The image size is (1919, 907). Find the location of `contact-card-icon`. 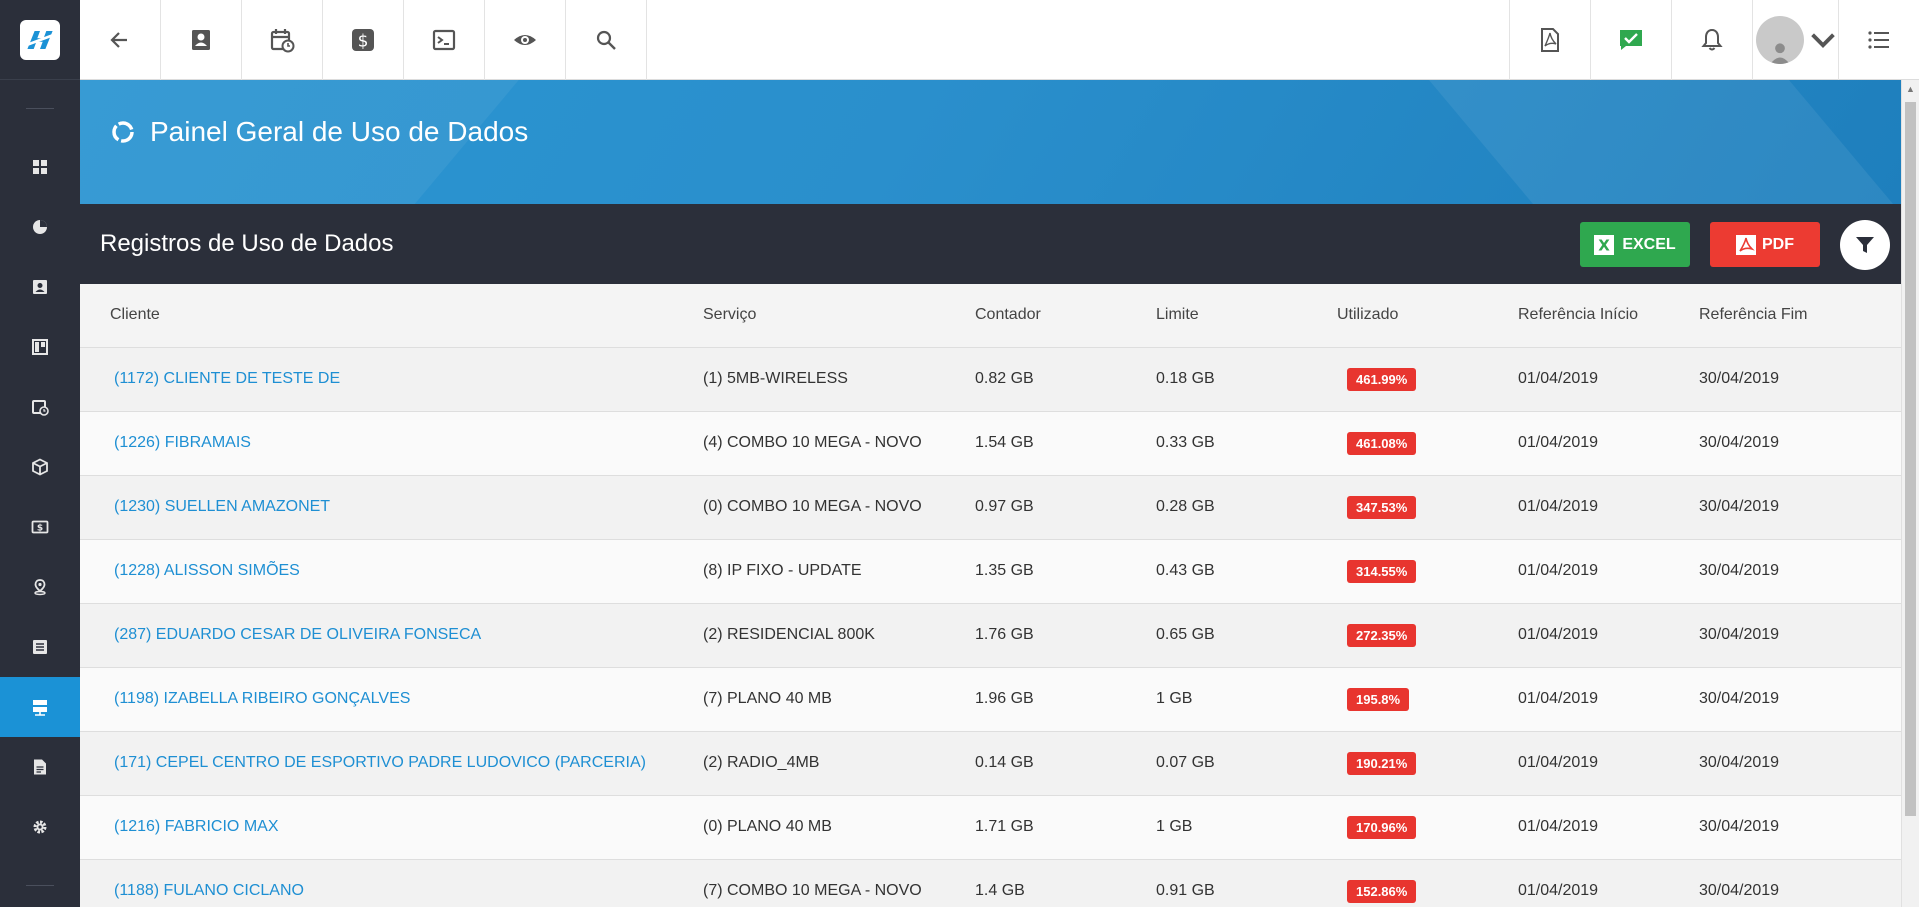

contact-card-icon is located at coordinates (201, 40).